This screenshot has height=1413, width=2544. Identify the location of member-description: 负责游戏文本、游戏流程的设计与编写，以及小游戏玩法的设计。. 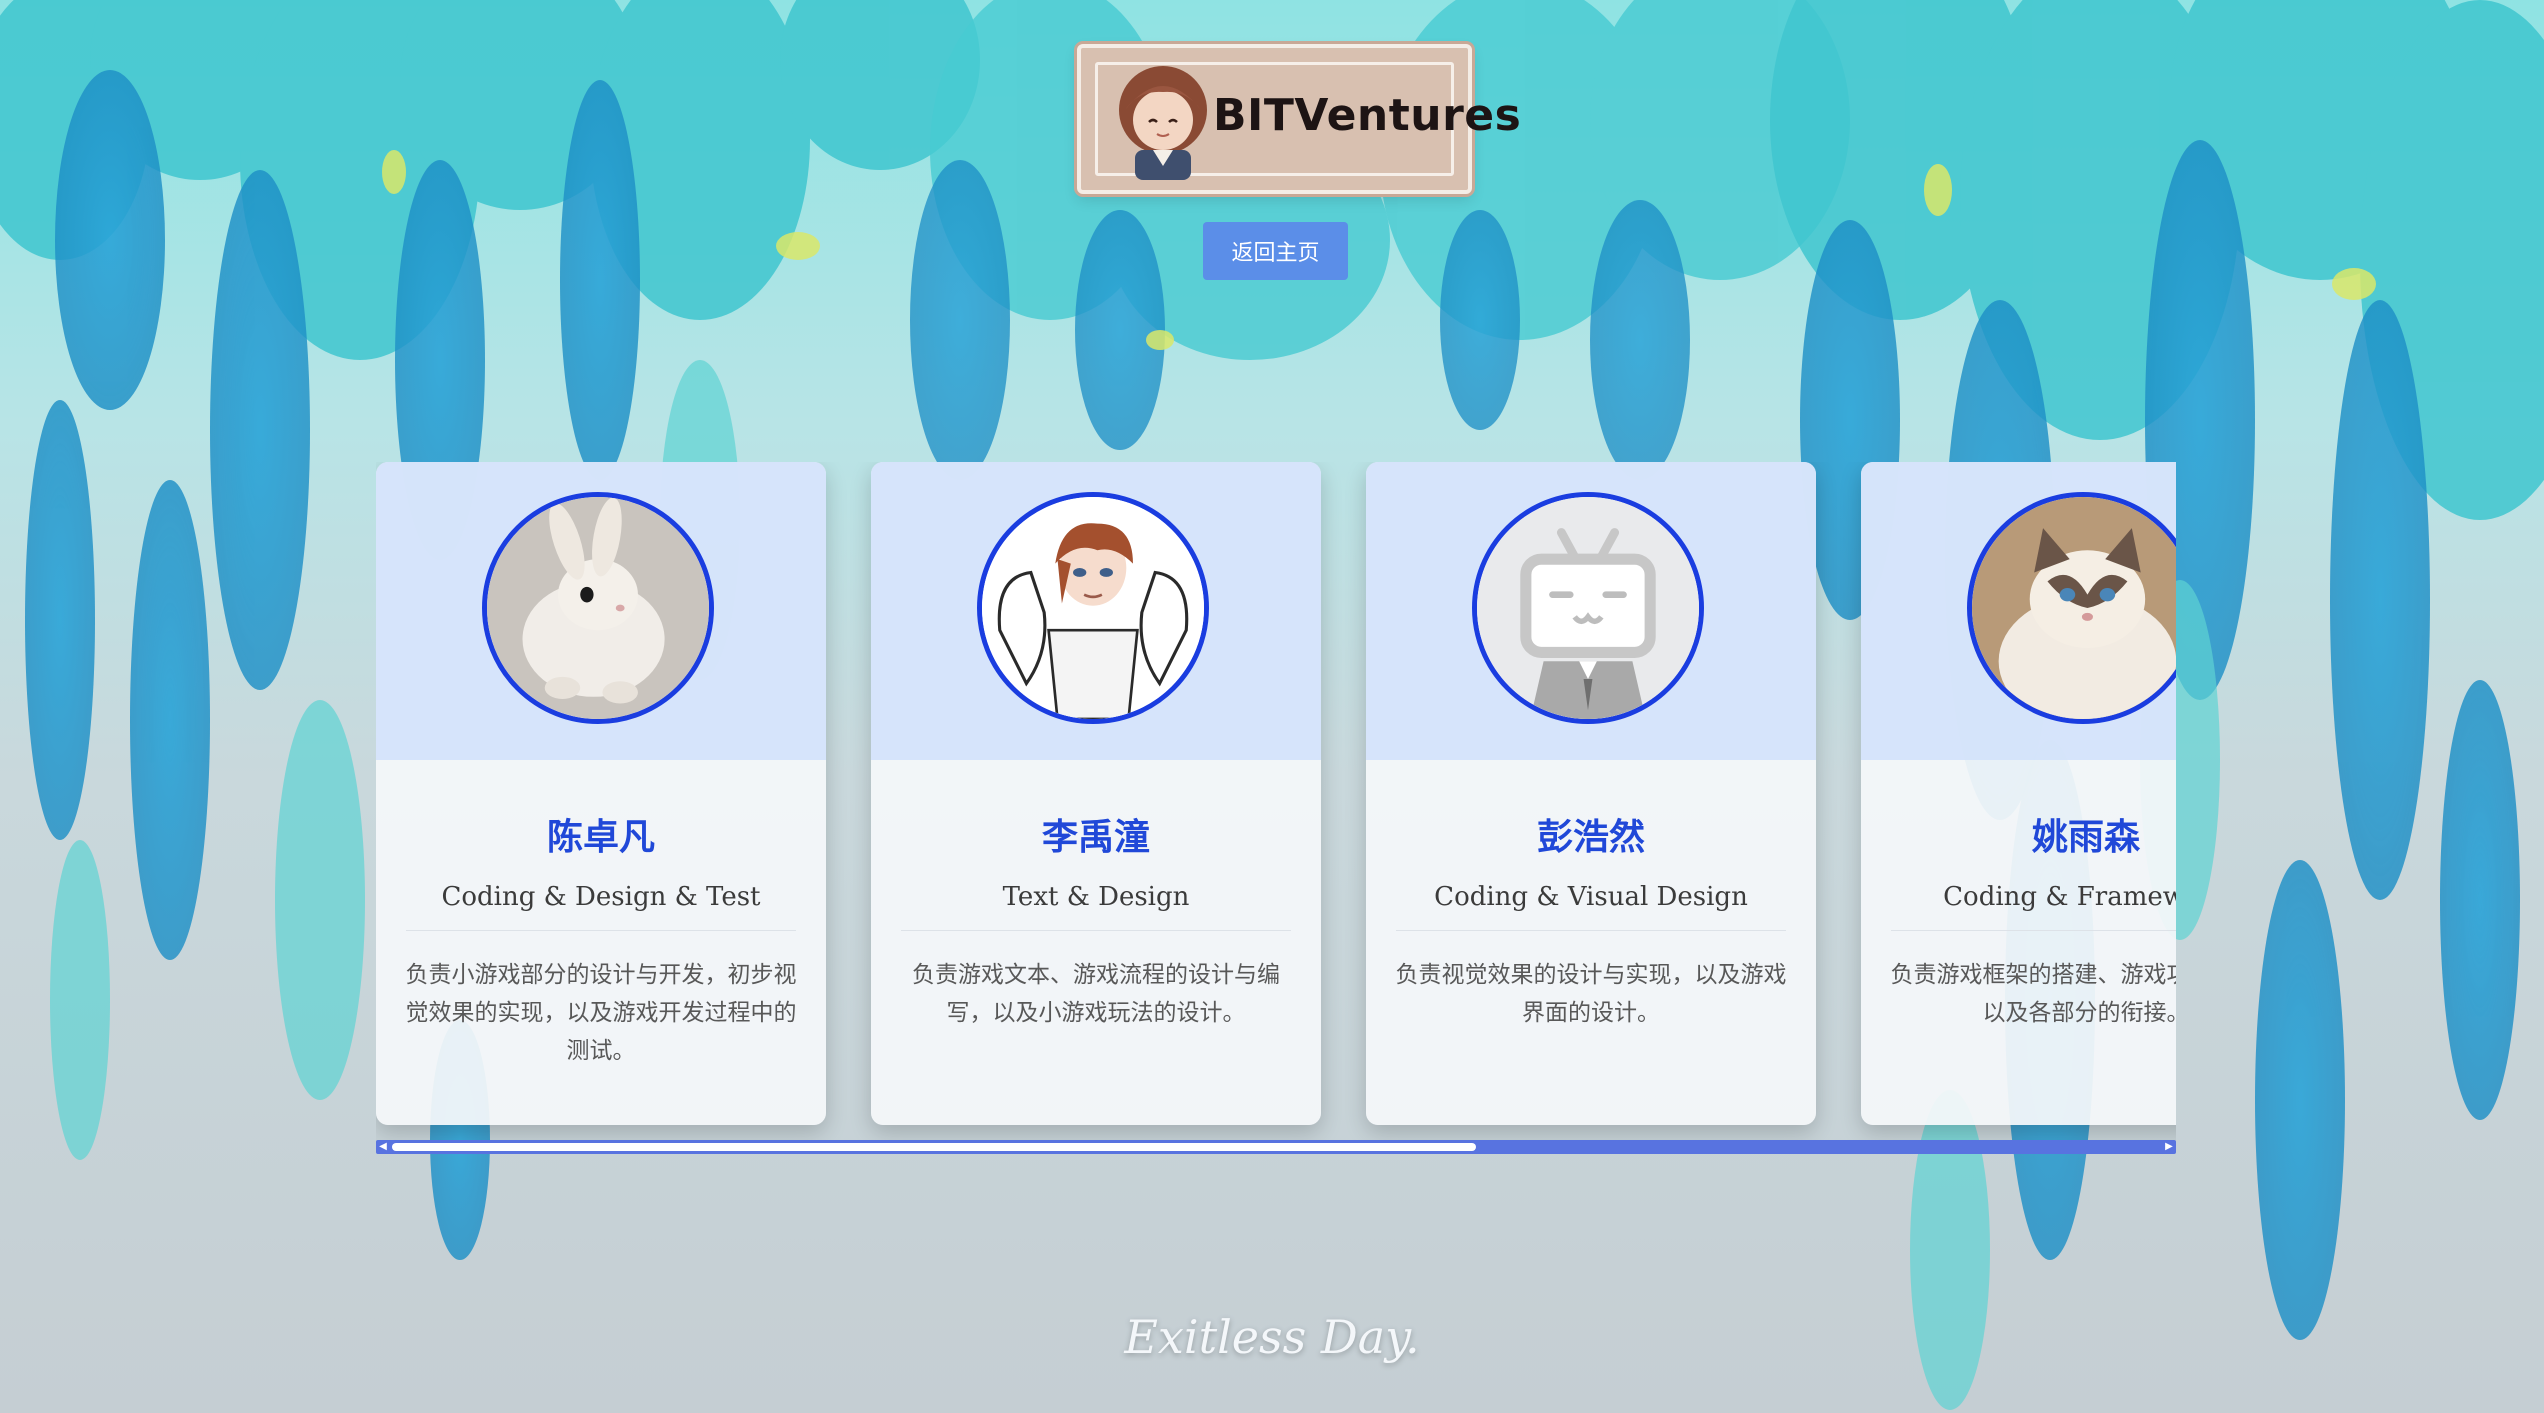
(1096, 994).